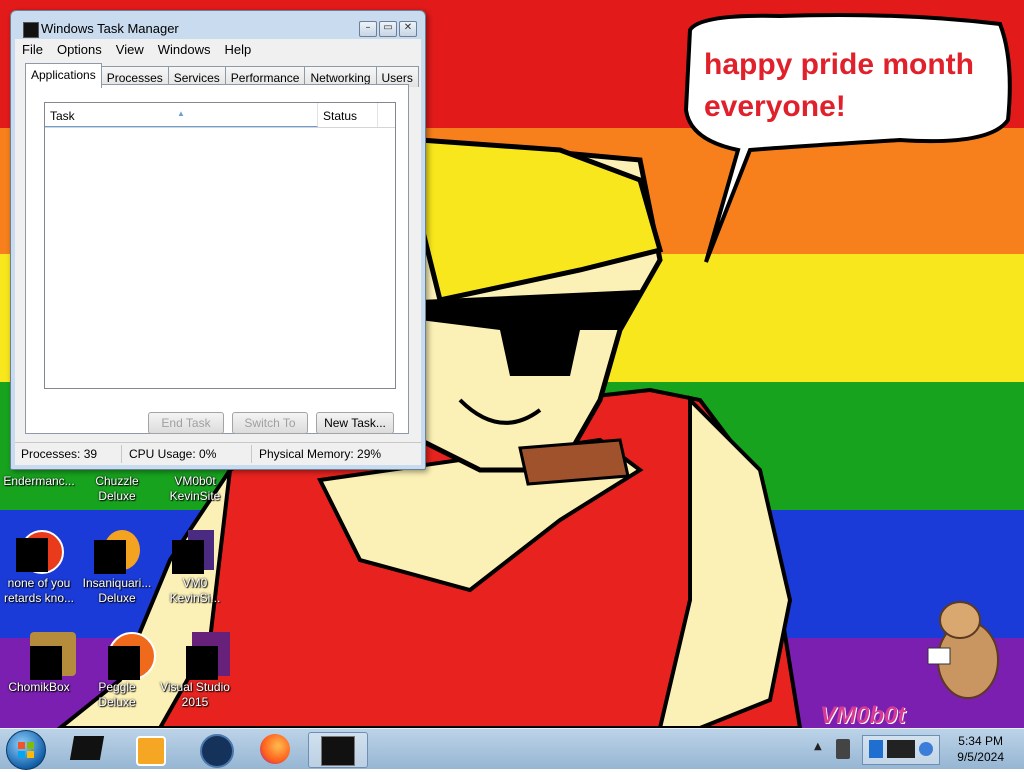 This screenshot has height=772, width=1024. I want to click on status-cpu: CPU Usage: 0%, so click(173, 454).